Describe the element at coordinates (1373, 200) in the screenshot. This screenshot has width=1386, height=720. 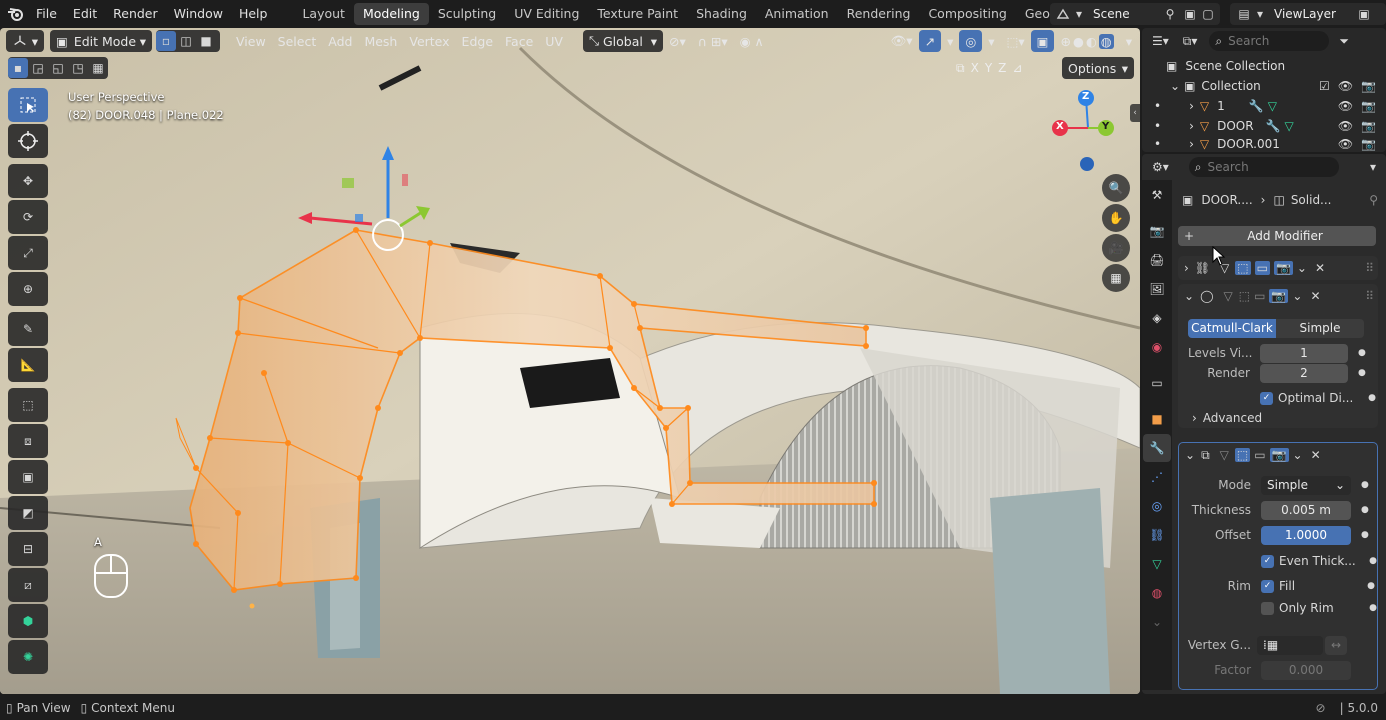
I see `pin-icon: ⚲` at that location.